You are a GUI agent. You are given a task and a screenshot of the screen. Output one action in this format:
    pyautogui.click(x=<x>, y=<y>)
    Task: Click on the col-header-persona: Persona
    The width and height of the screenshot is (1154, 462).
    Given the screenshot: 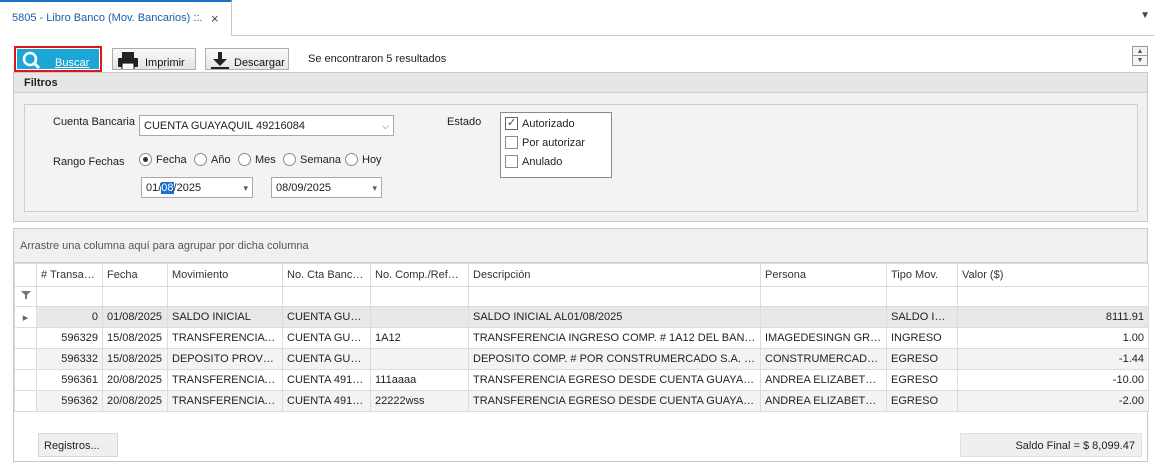 What is the action you would take?
    pyautogui.click(x=823, y=275)
    